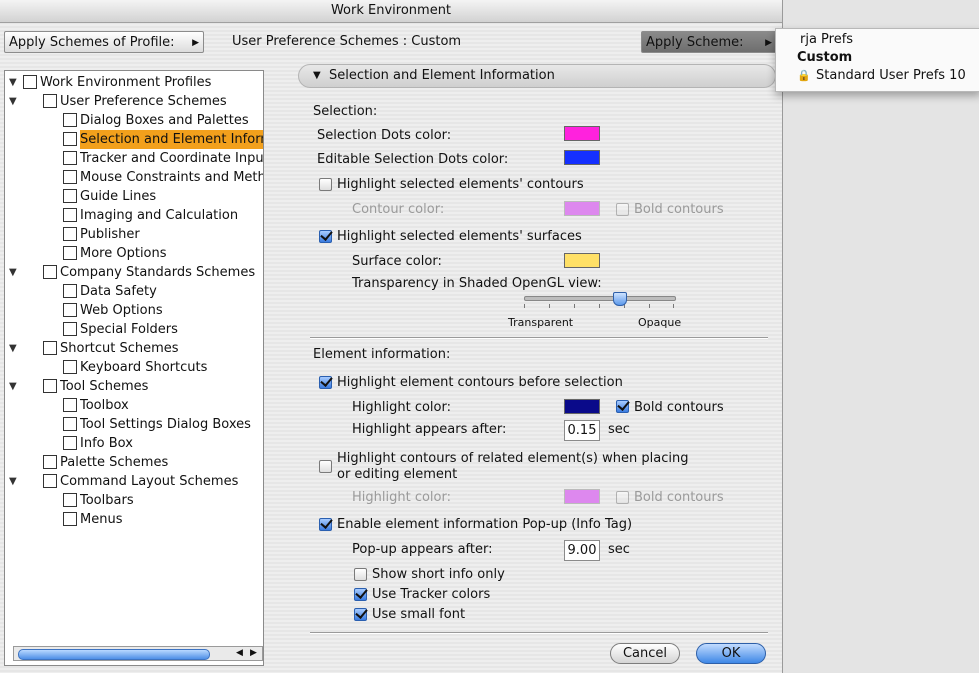 Image resolution: width=979 pixels, height=673 pixels. Describe the element at coordinates (134, 234) in the screenshot. I see `tree-item: Publisher` at that location.